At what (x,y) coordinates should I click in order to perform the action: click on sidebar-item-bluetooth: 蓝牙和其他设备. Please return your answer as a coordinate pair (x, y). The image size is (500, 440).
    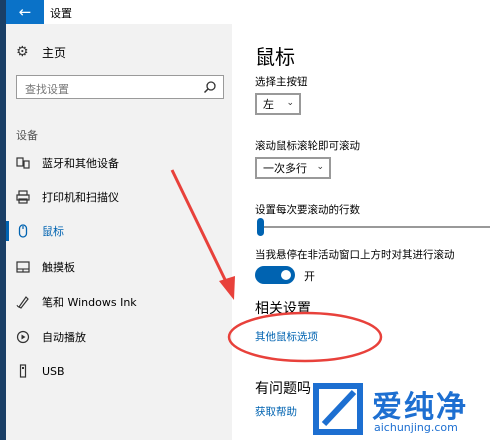
    Looking at the image, I should click on (119, 163).